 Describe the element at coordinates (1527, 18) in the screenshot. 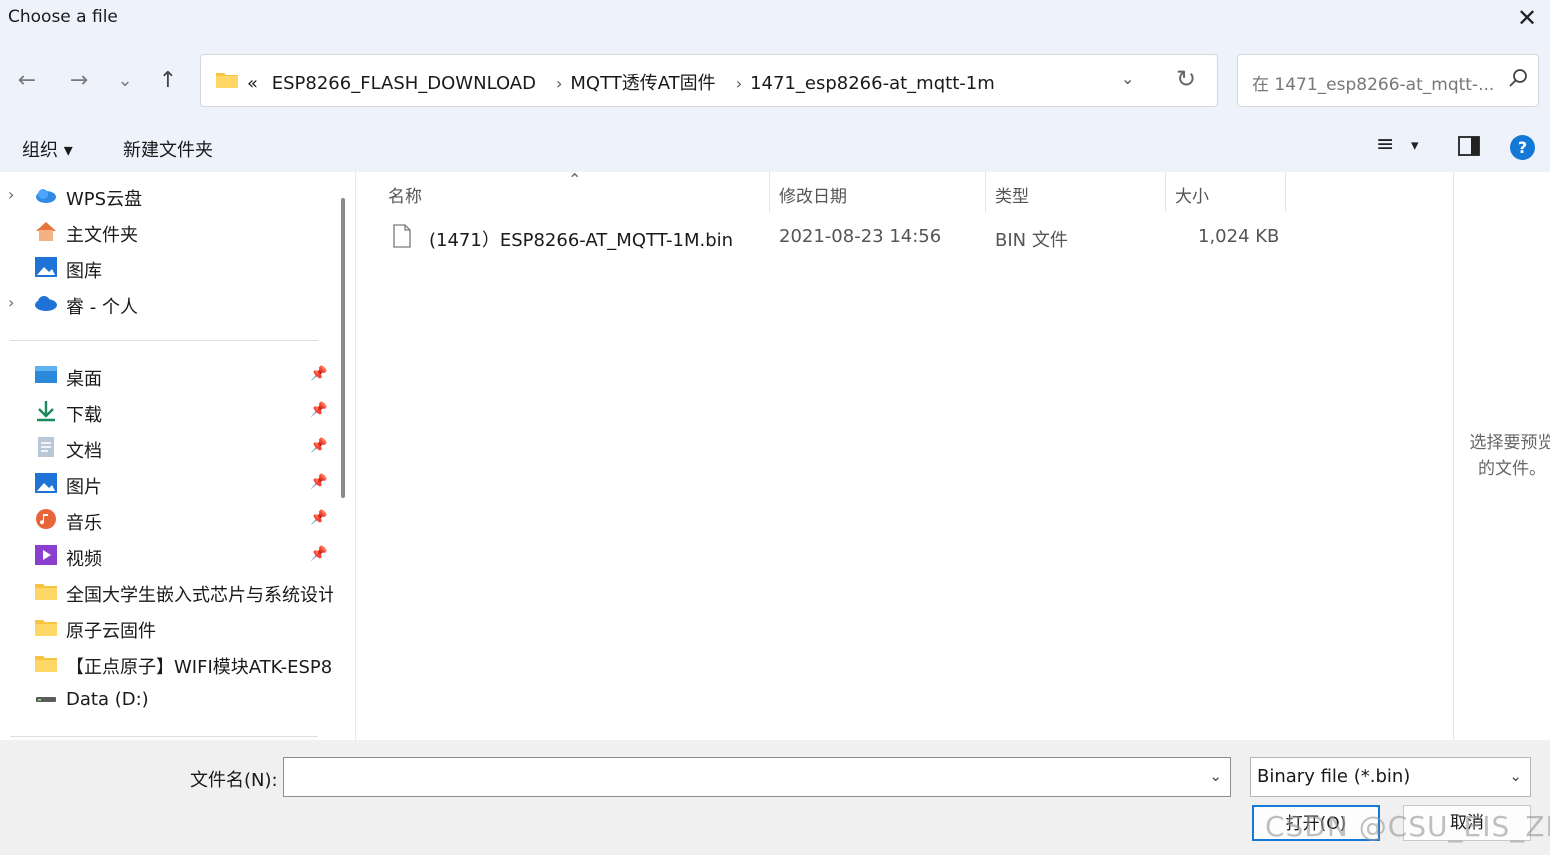

I see `close-icon: ✕` at that location.